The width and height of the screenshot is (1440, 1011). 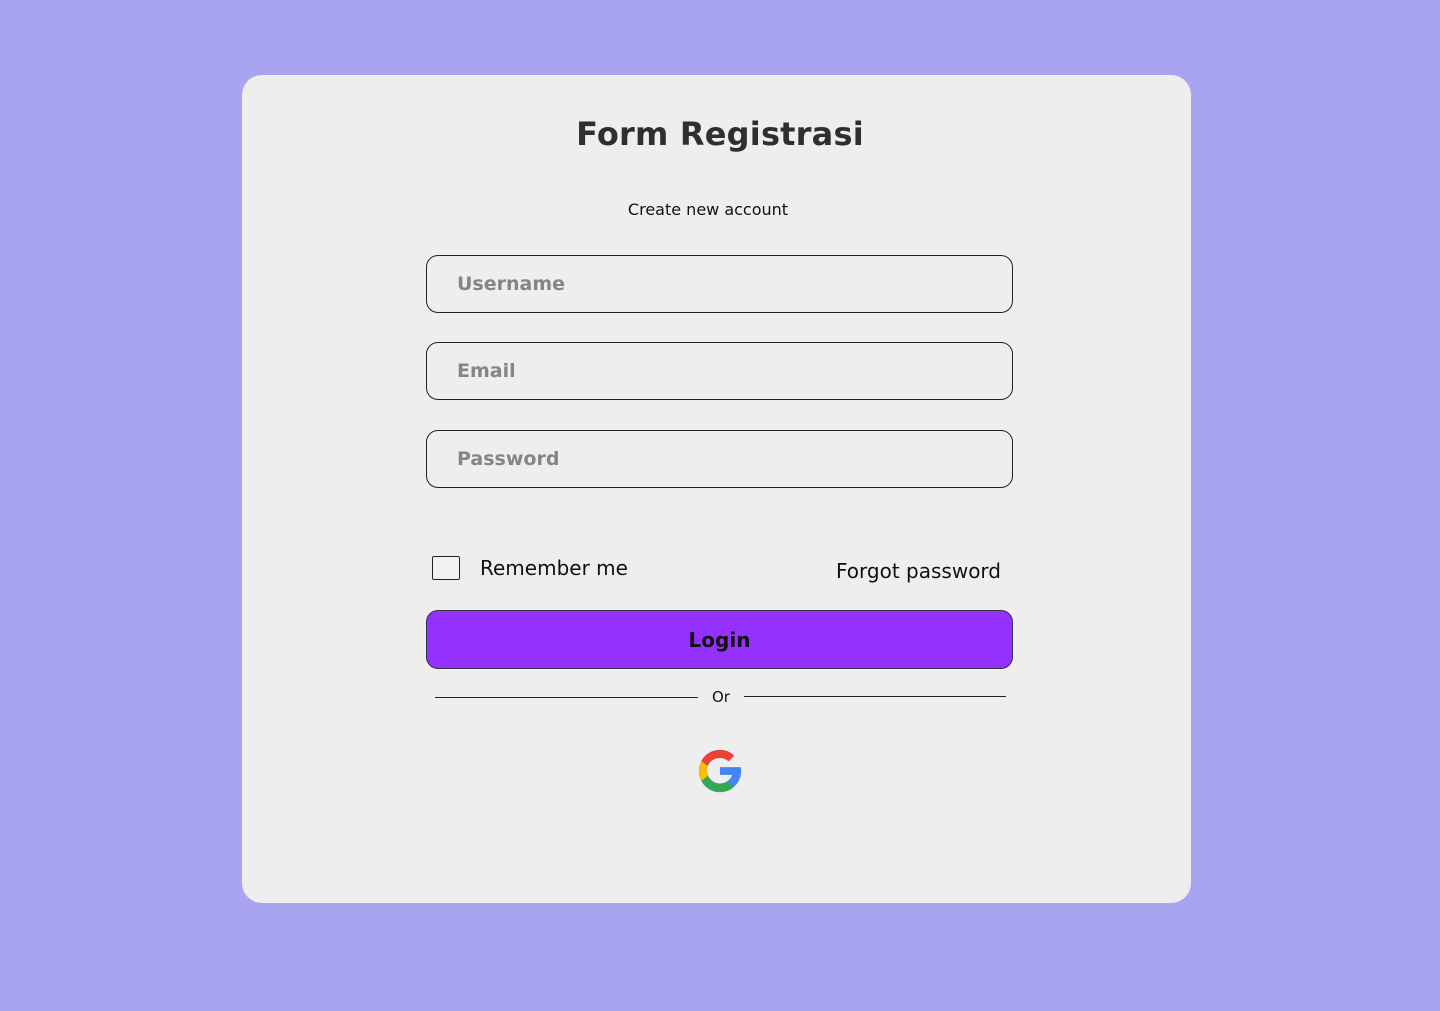 I want to click on remember-me-checkbox, so click(x=446, y=568).